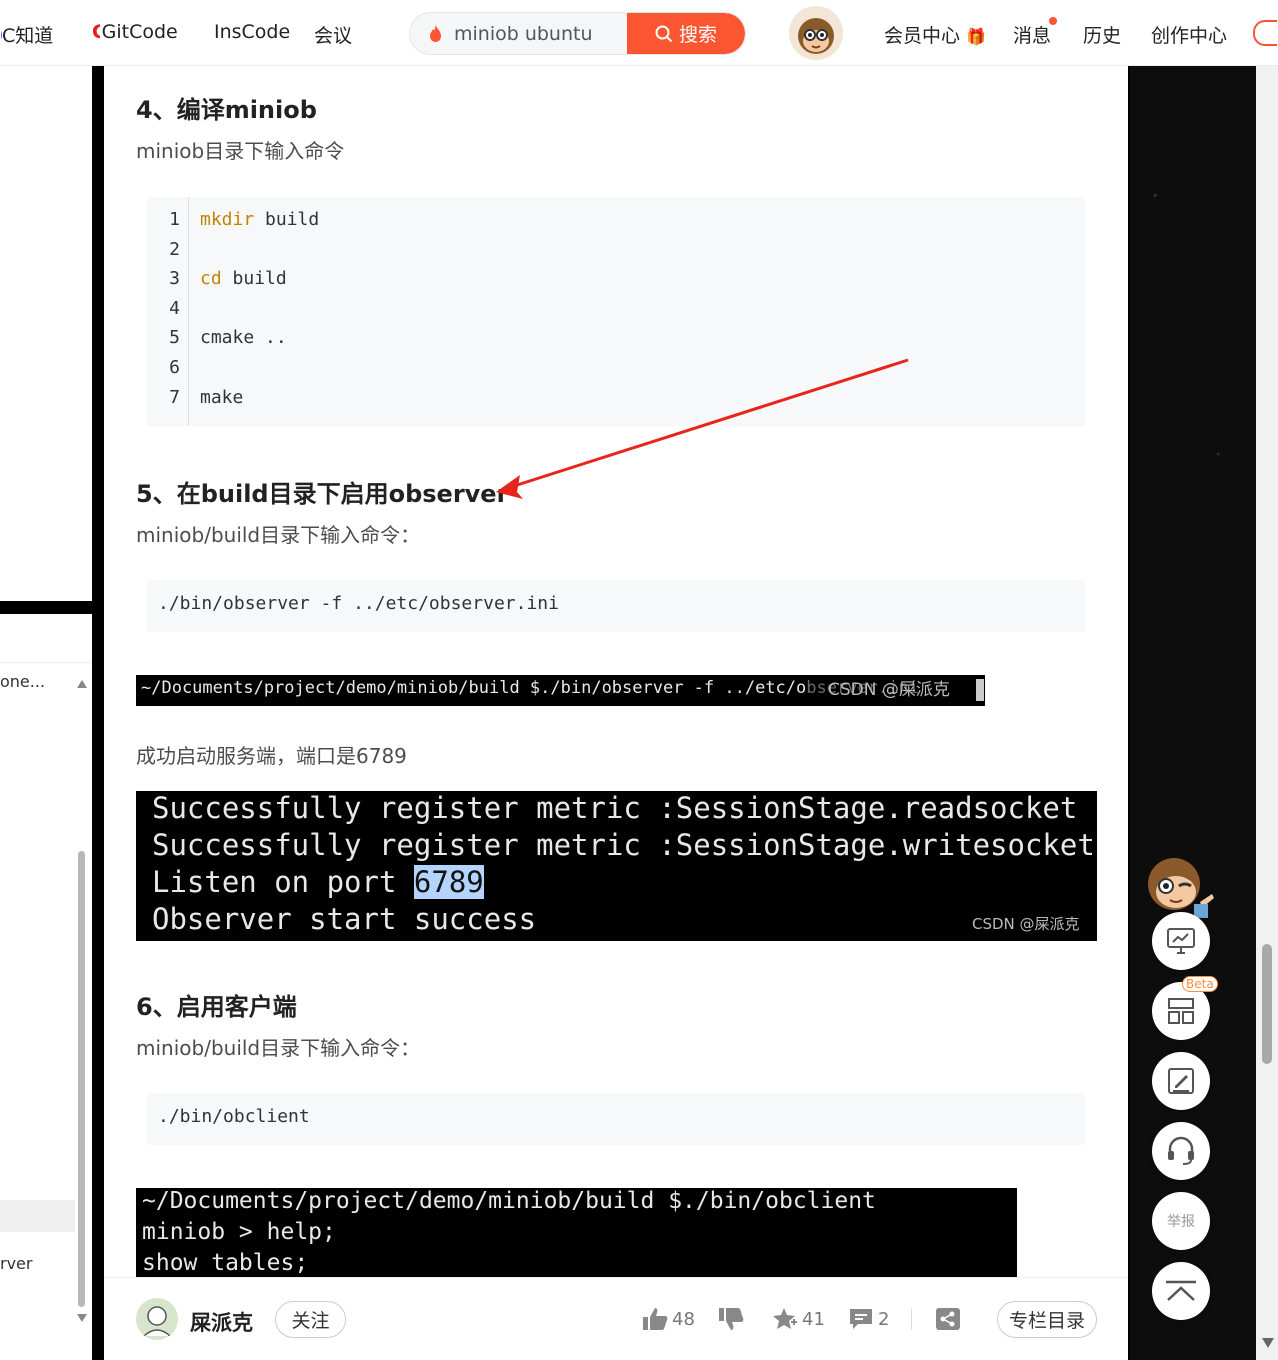 Image resolution: width=1278 pixels, height=1360 pixels. I want to click on comment-button: 2, so click(868, 1319).